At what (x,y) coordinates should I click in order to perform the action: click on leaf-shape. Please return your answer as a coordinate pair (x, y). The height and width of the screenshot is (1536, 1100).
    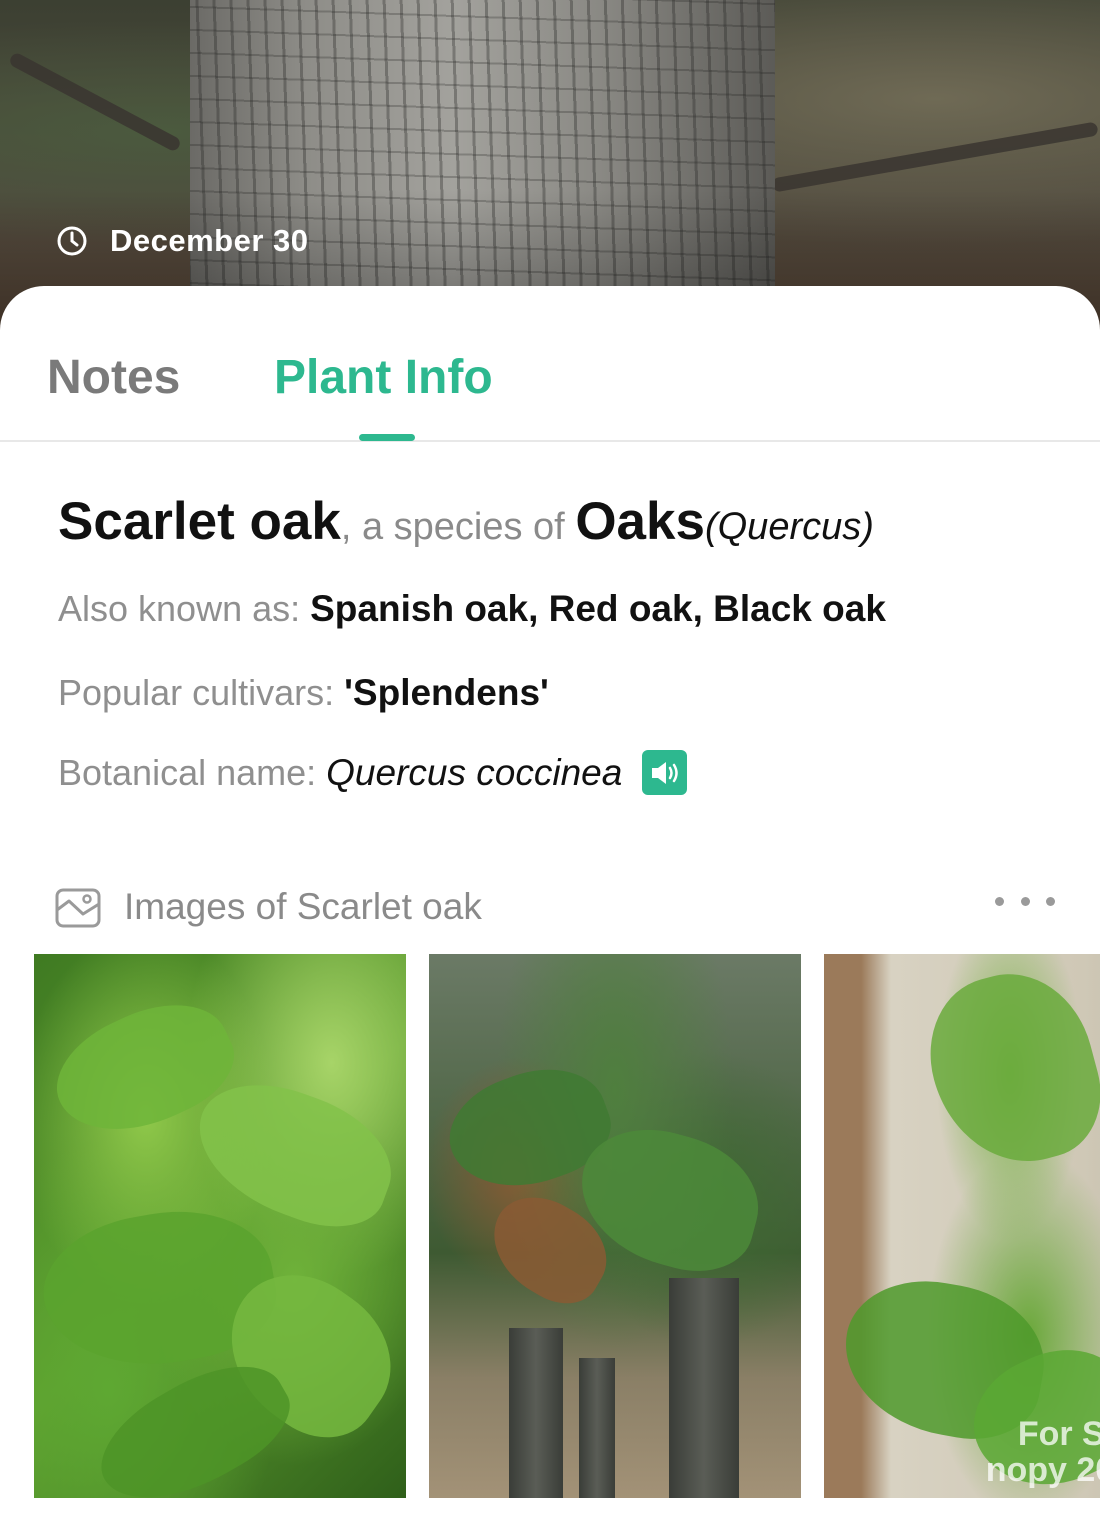
    Looking at the image, I should click on (1006, 1069).